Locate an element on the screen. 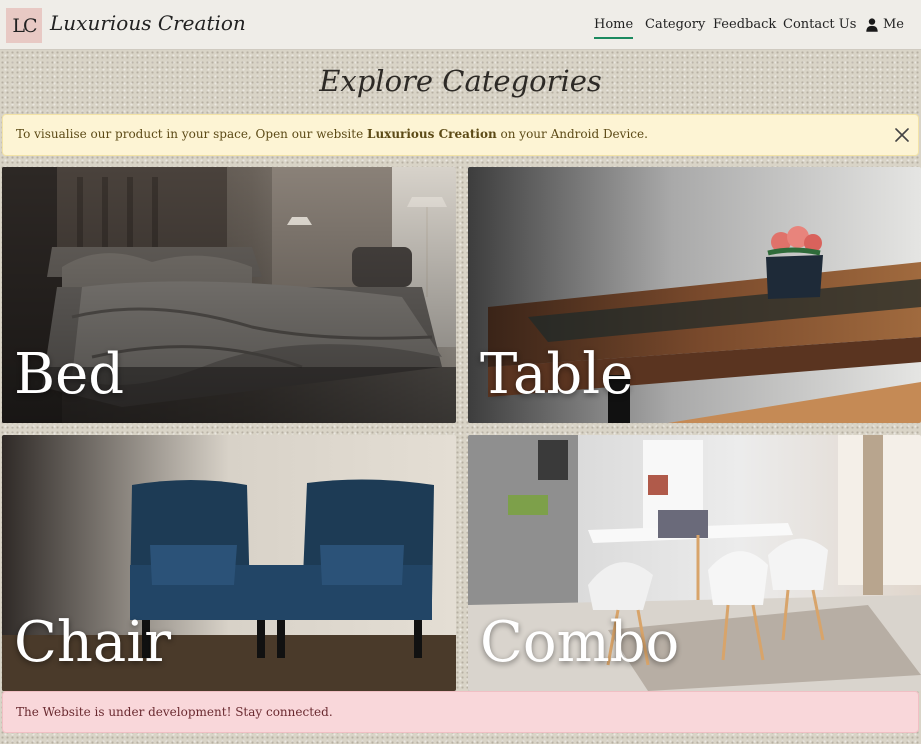 Image resolution: width=921 pixels, height=744 pixels. person-icon is located at coordinates (872, 25).